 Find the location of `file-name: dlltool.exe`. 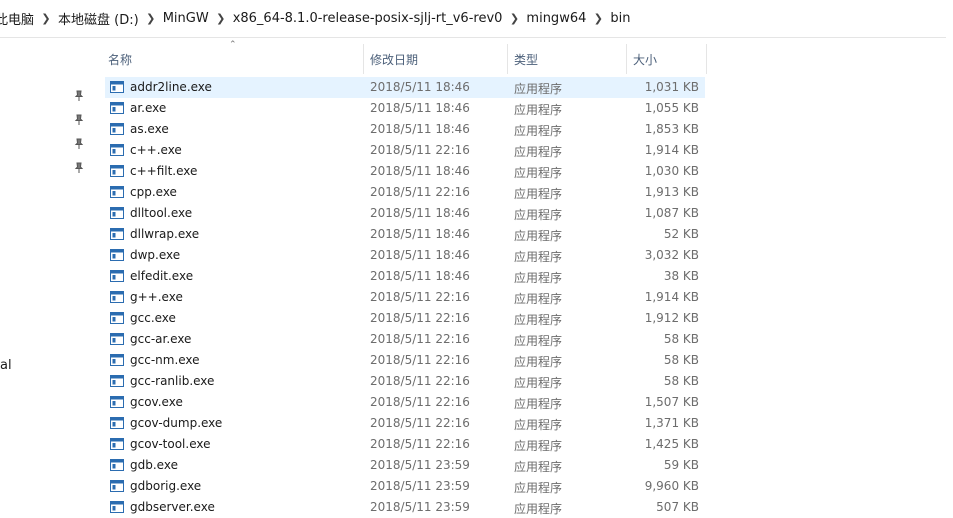

file-name: dlltool.exe is located at coordinates (161, 213).